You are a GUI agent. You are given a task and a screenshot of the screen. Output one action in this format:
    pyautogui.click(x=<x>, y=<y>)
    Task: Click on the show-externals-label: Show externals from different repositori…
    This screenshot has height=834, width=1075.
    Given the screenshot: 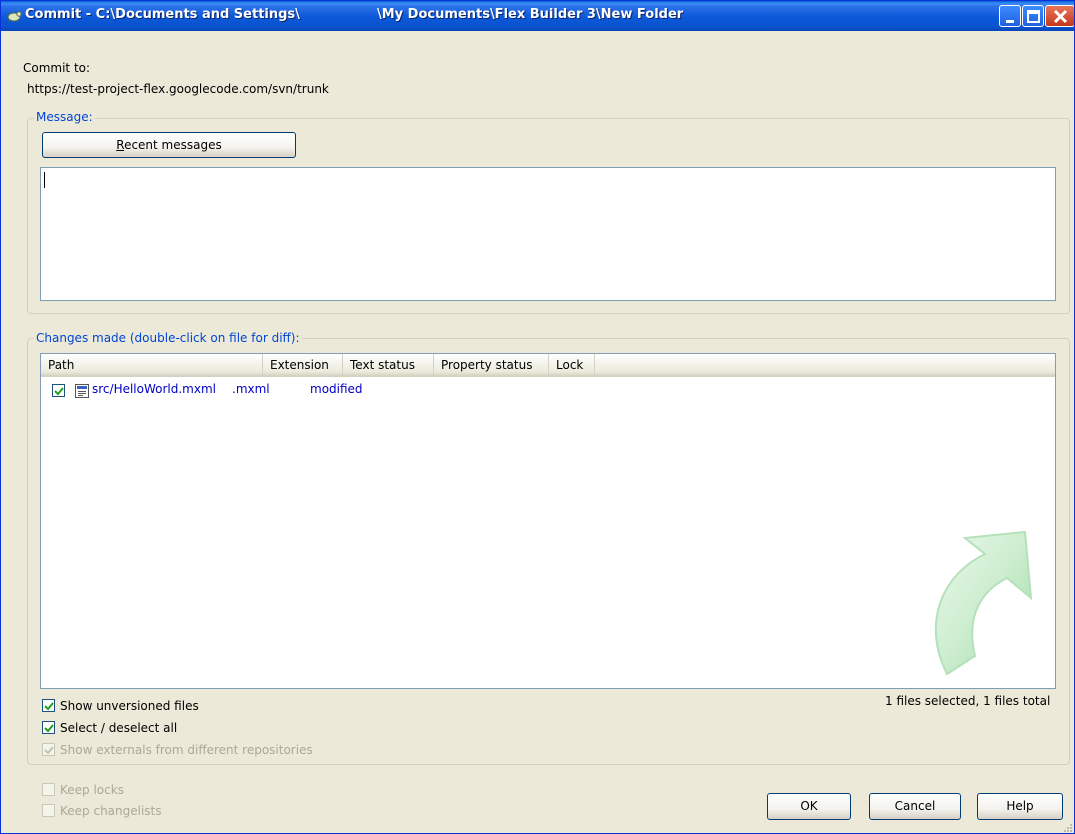 What is the action you would take?
    pyautogui.click(x=186, y=750)
    